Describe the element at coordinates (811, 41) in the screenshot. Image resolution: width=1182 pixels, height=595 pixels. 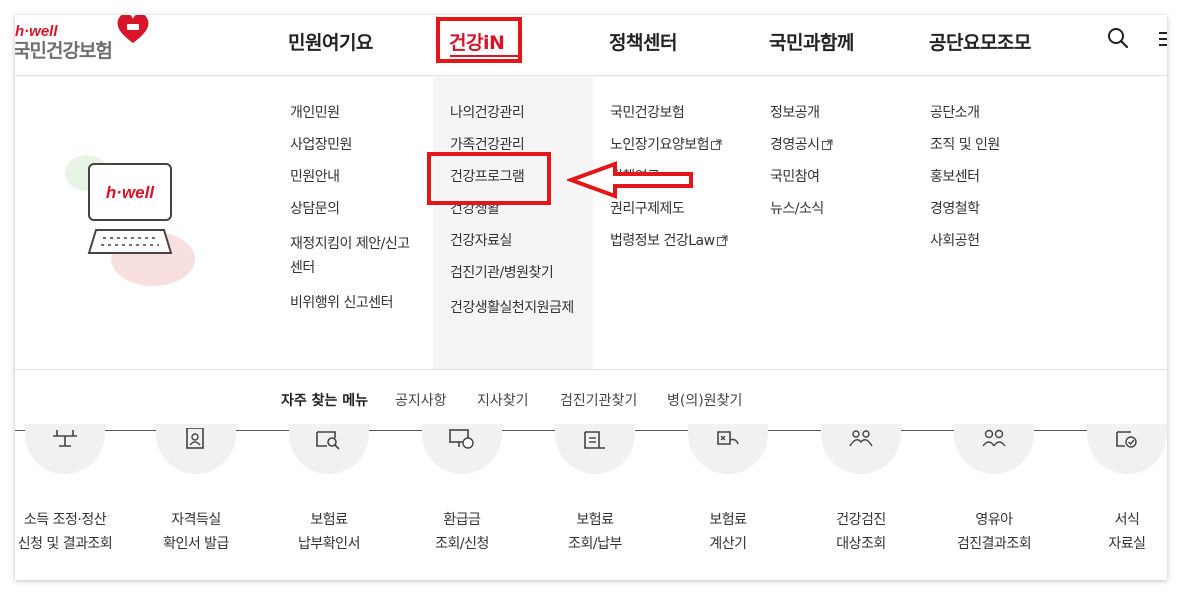
I see `gnb-together: 국민과함께` at that location.